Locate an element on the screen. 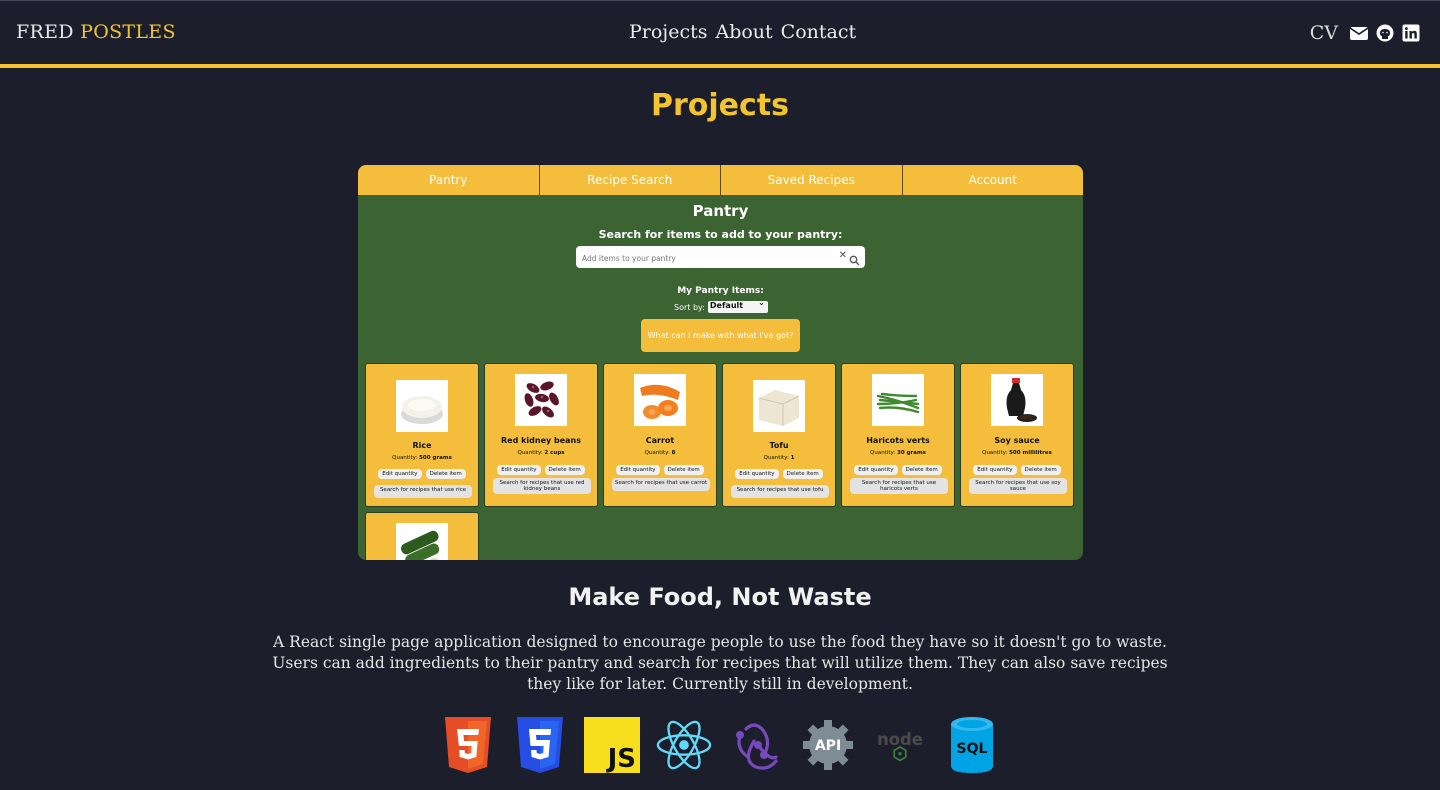 The image size is (1440, 790). item-quantity: Quantity: 8 is located at coordinates (660, 453).